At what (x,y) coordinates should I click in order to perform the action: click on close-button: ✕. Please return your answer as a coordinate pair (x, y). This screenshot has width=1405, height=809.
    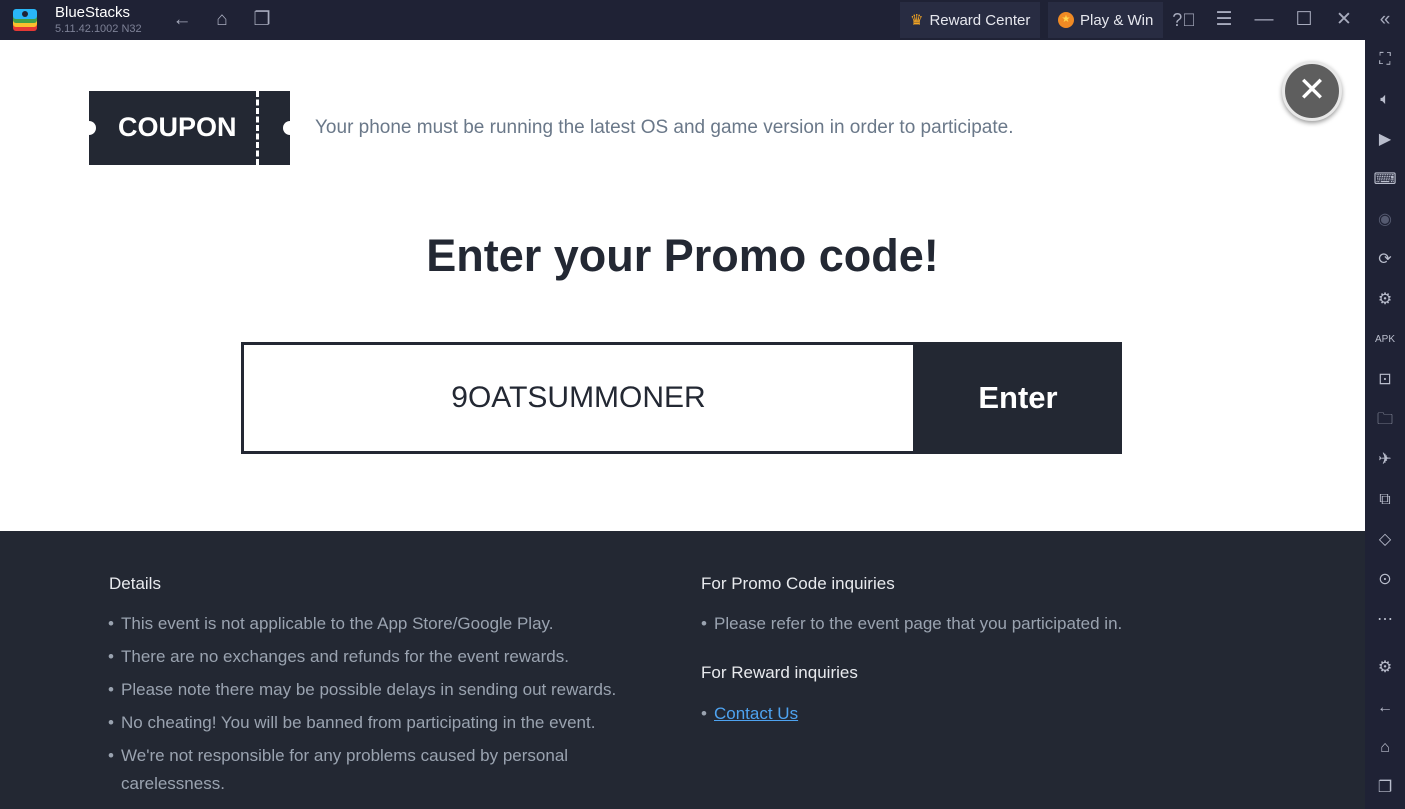
    Looking at the image, I should click on (1312, 91).